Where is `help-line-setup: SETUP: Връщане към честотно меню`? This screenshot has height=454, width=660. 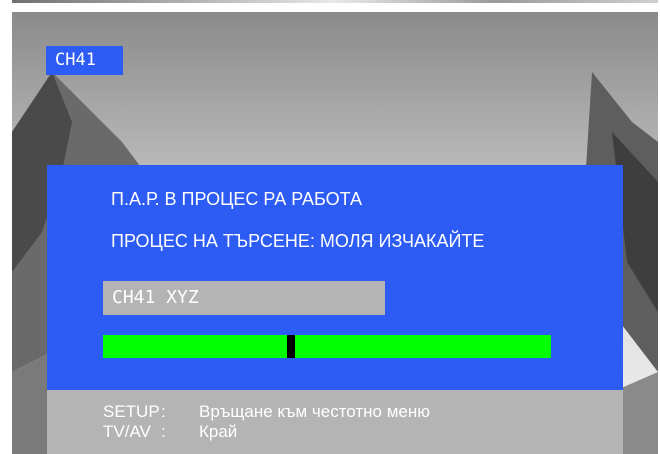
help-line-setup: SETUP: Връщане към честотно меню is located at coordinates (266, 412).